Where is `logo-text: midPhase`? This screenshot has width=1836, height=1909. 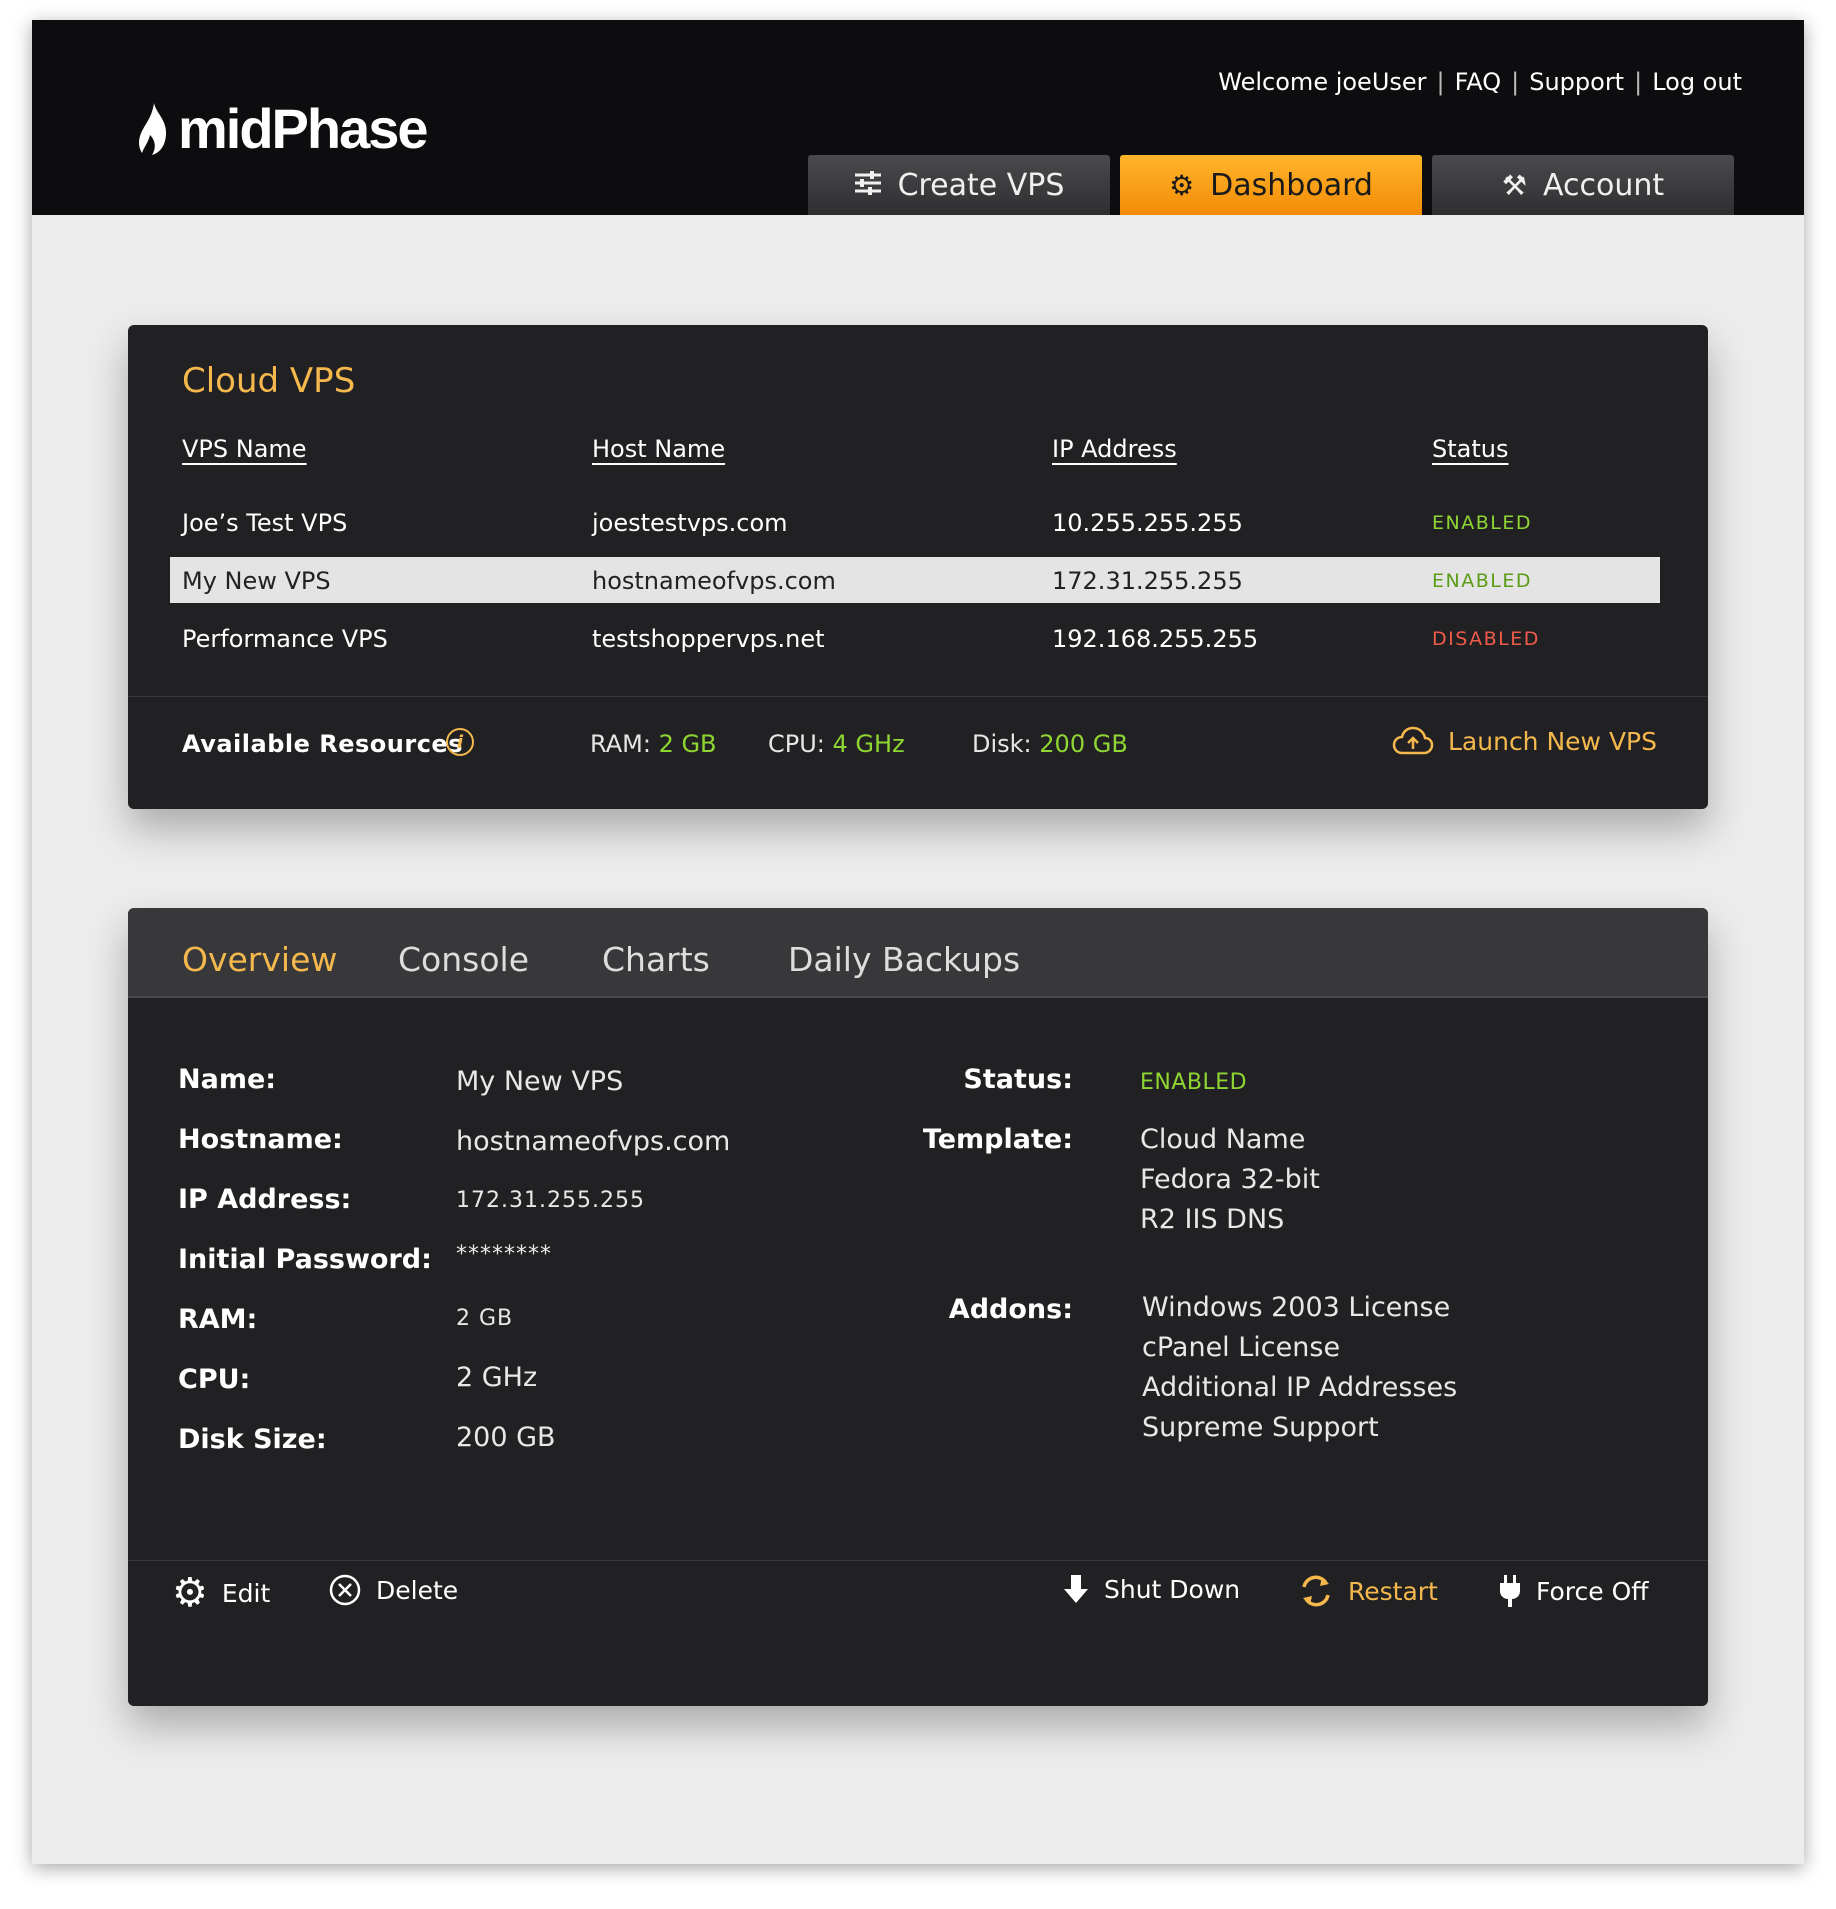 logo-text: midPhase is located at coordinates (303, 128).